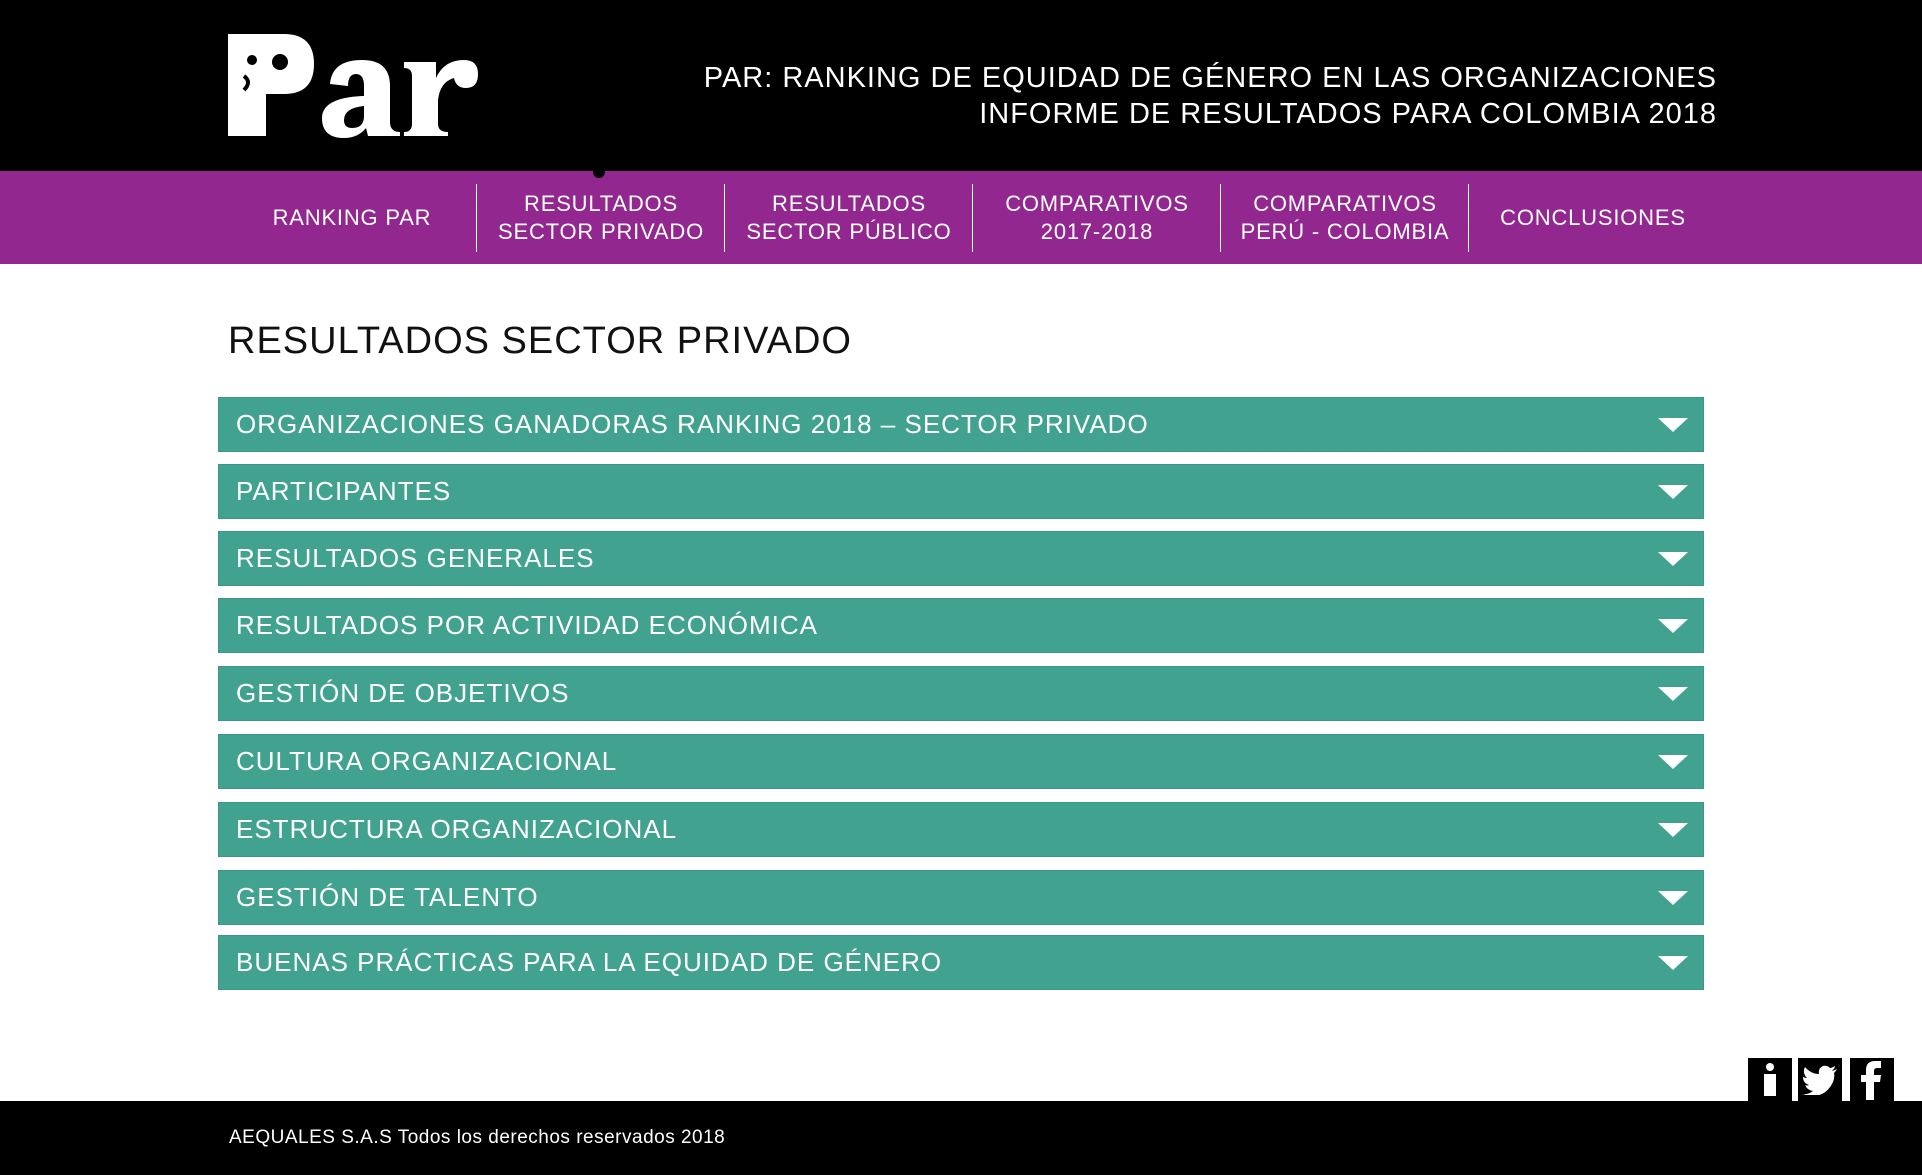 The height and width of the screenshot is (1175, 1922). What do you see at coordinates (1770, 1080) in the screenshot?
I see `info-icon` at bounding box center [1770, 1080].